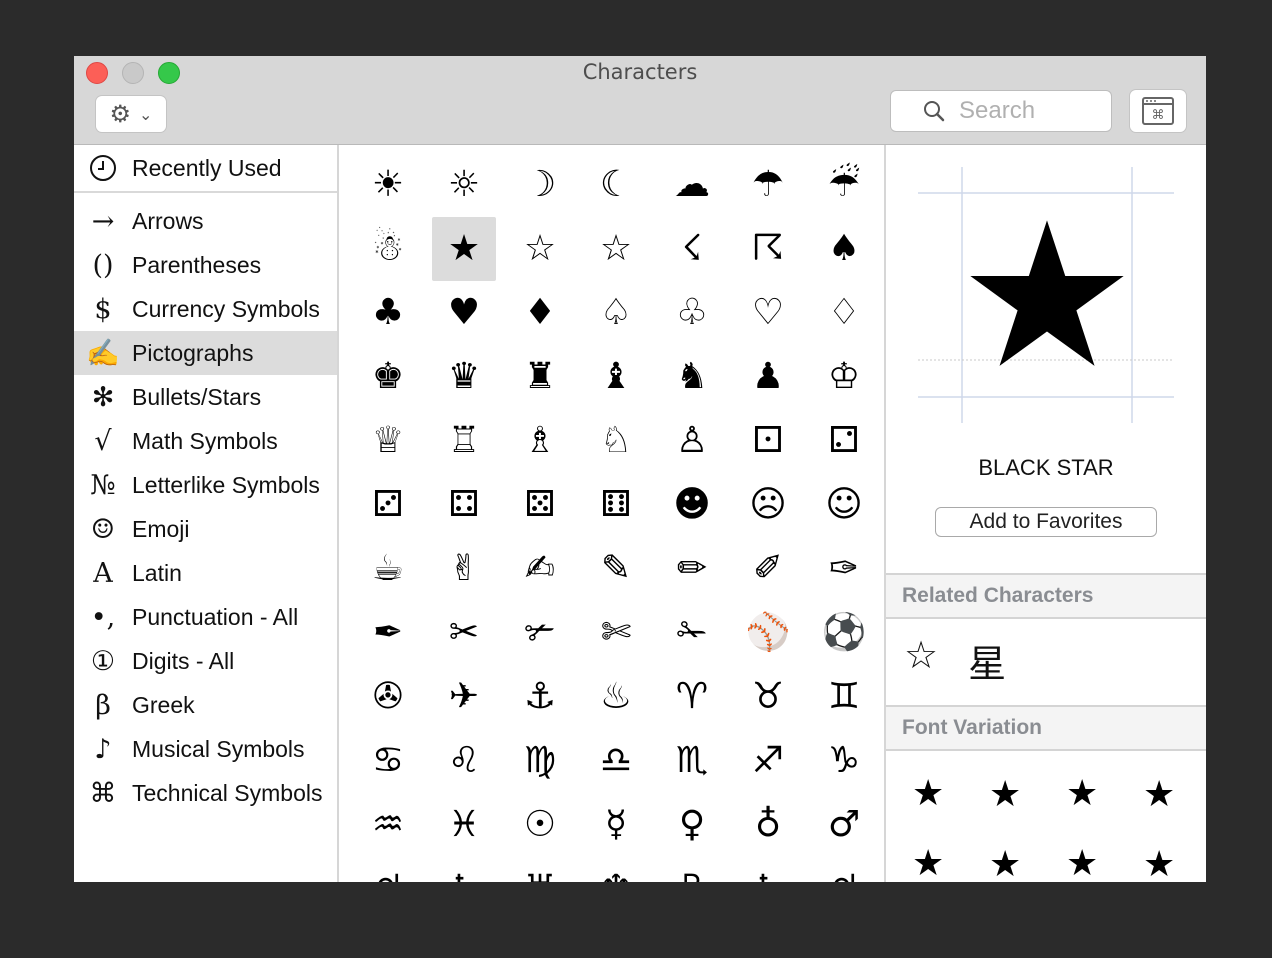 The width and height of the screenshot is (1272, 958). I want to click on character-cell: ☺, so click(844, 505).